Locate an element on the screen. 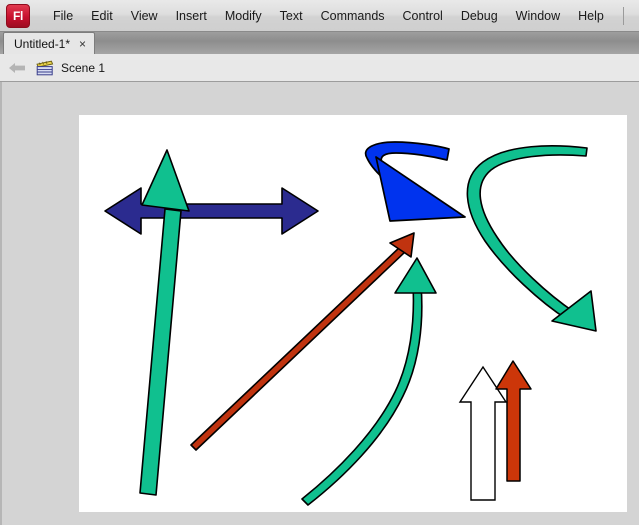 This screenshot has width=639, height=525. red-vertical-arrow is located at coordinates (513, 421).